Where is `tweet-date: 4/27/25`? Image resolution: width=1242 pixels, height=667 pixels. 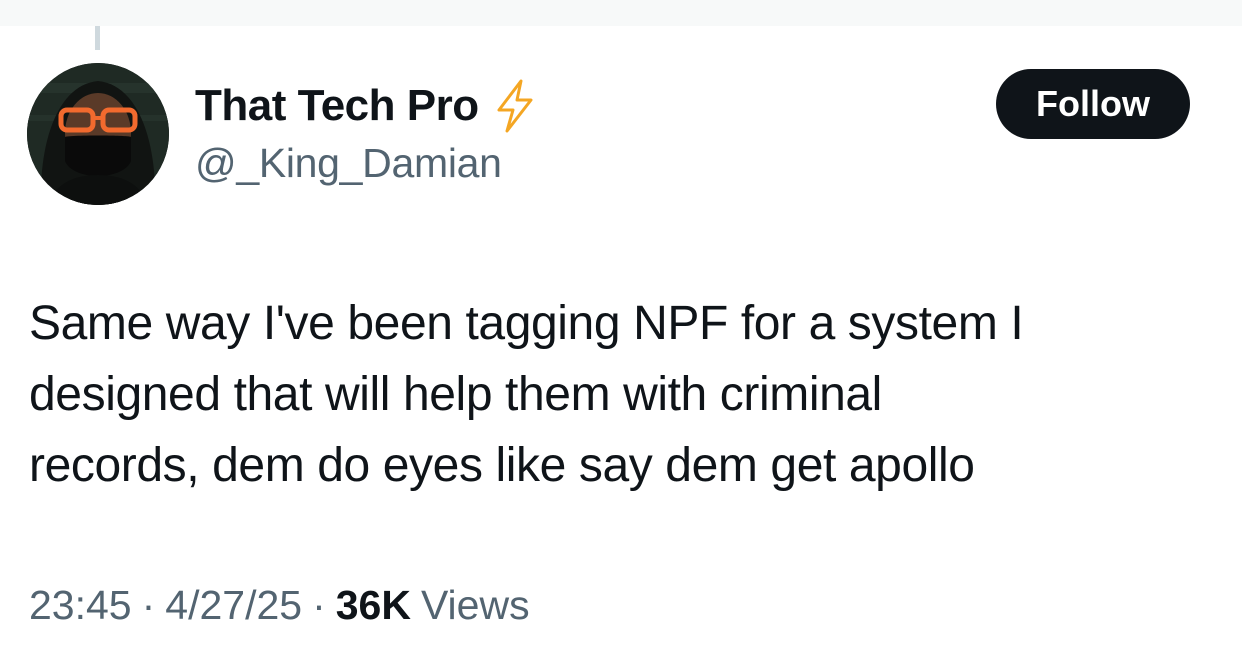
tweet-date: 4/27/25 is located at coordinates (233, 605).